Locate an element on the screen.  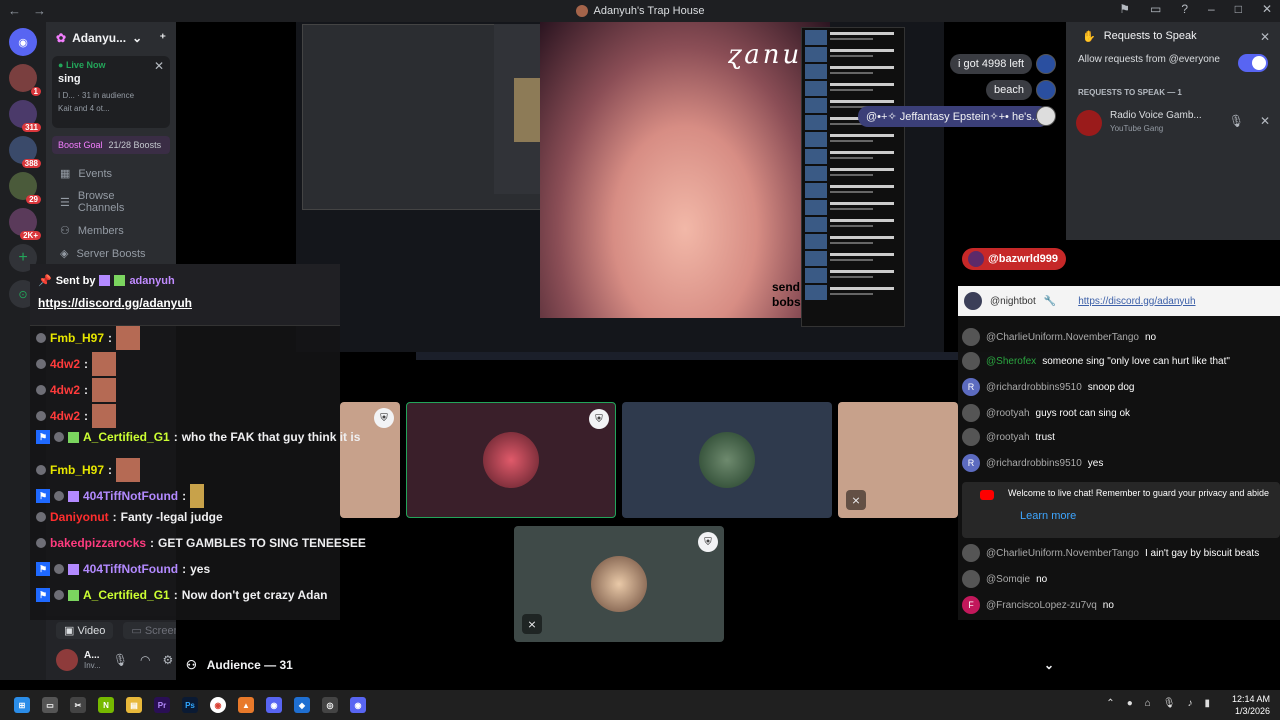
dismiss-request-icon: ✕ is located at coordinates (1265, 121).